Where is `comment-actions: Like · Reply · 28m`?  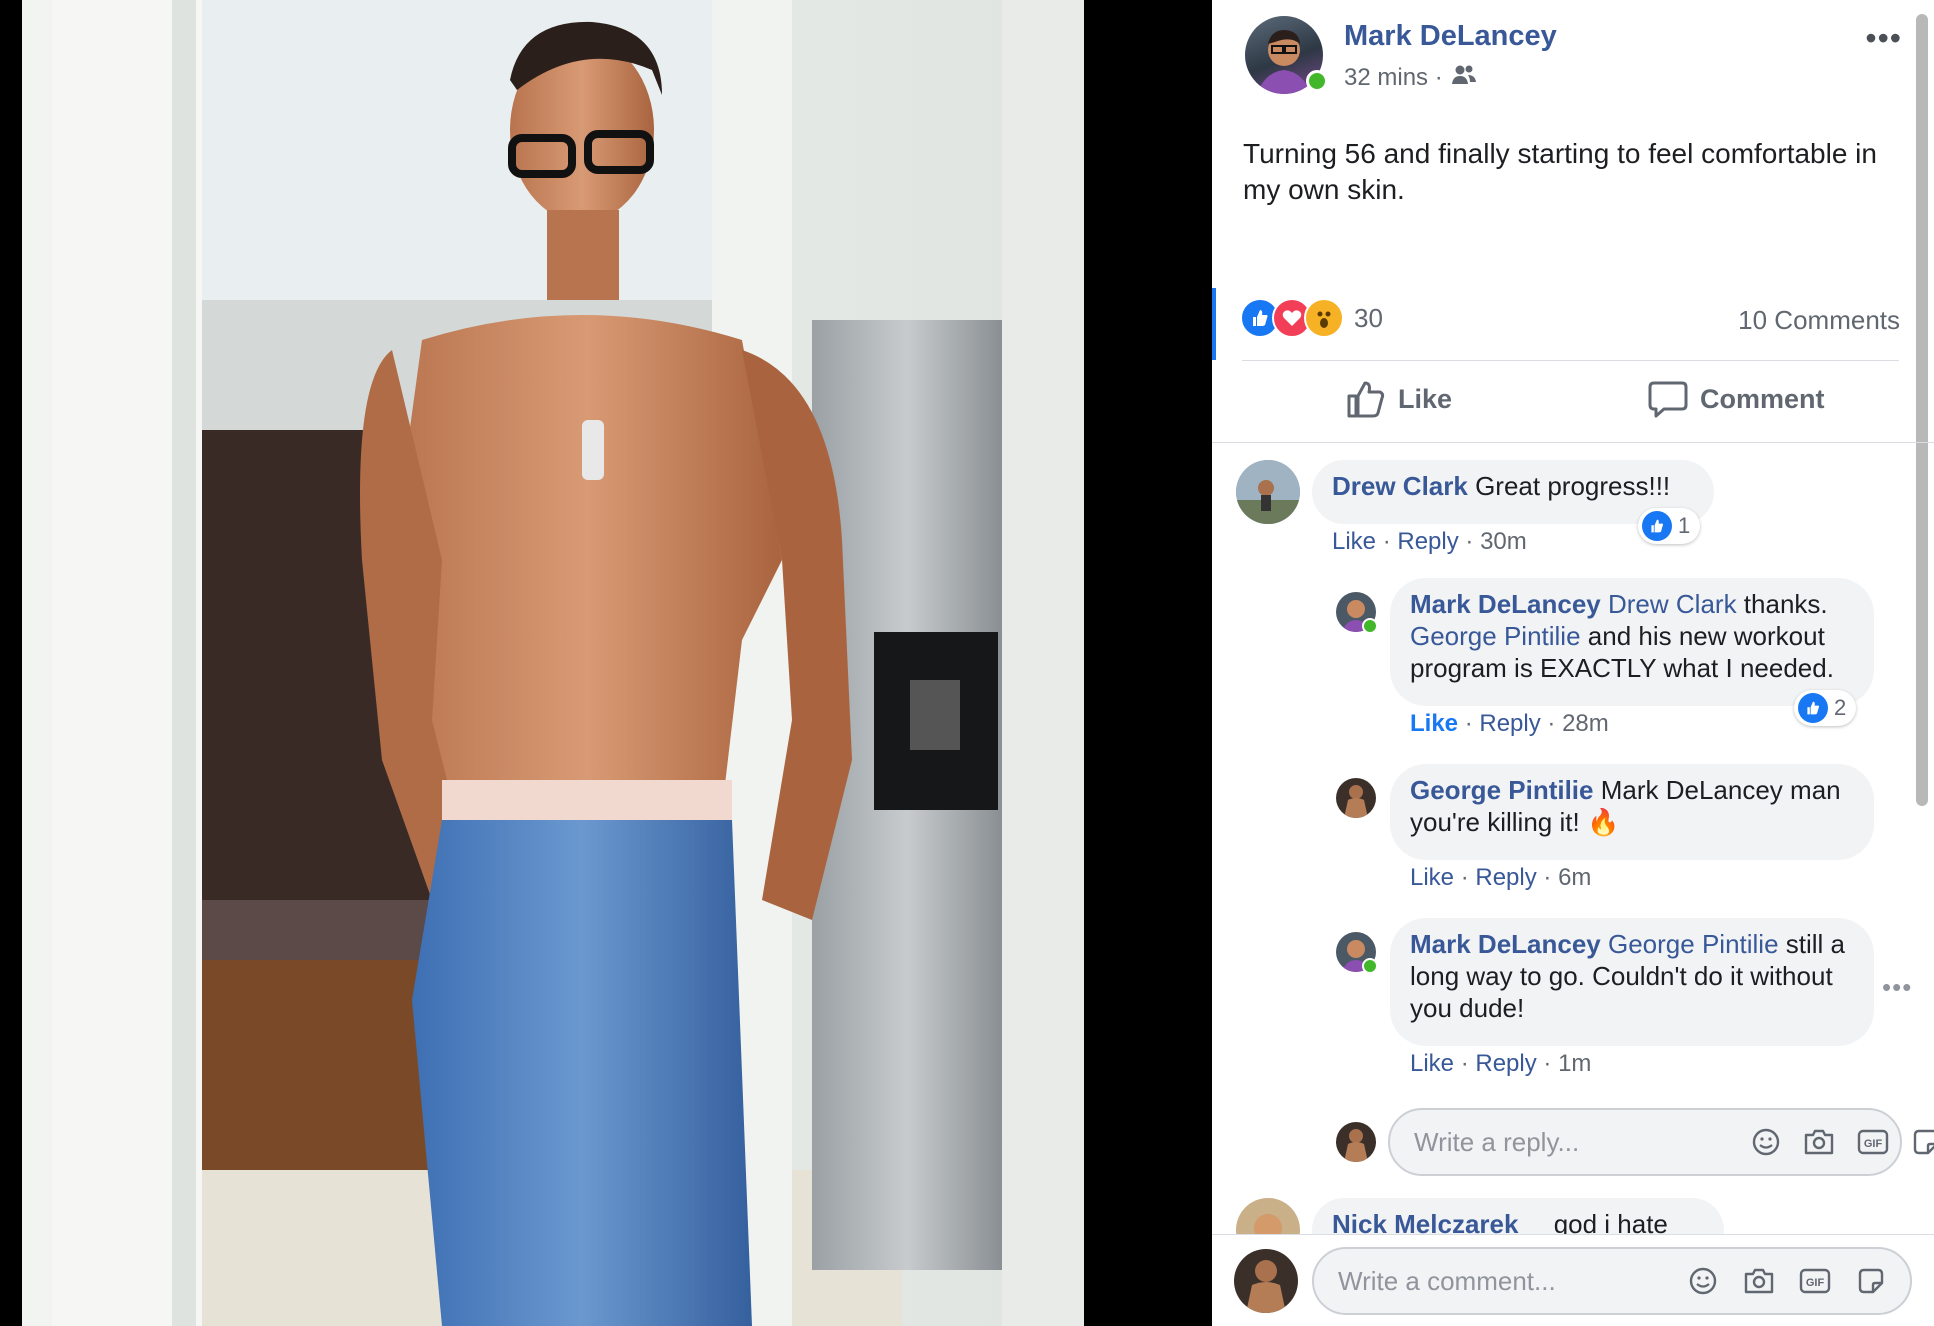 comment-actions: Like · Reply · 28m is located at coordinates (1509, 724).